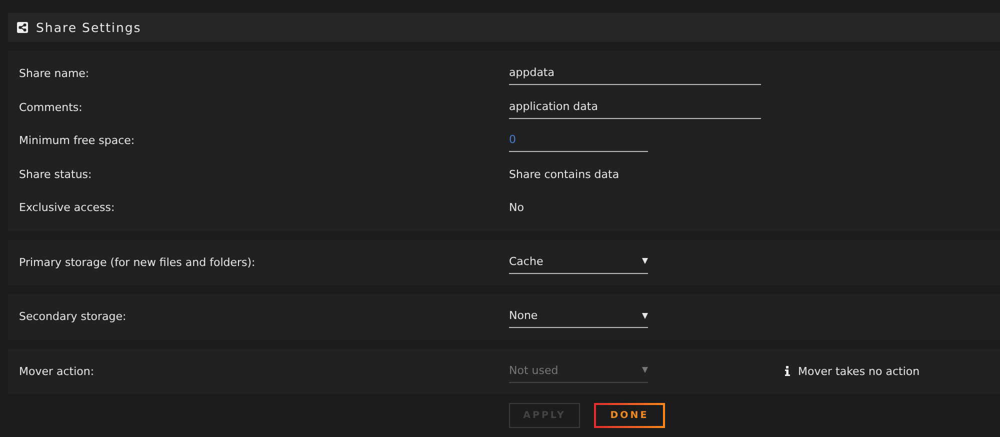  Describe the element at coordinates (89, 27) in the screenshot. I see `section-title: Share Settings` at that location.